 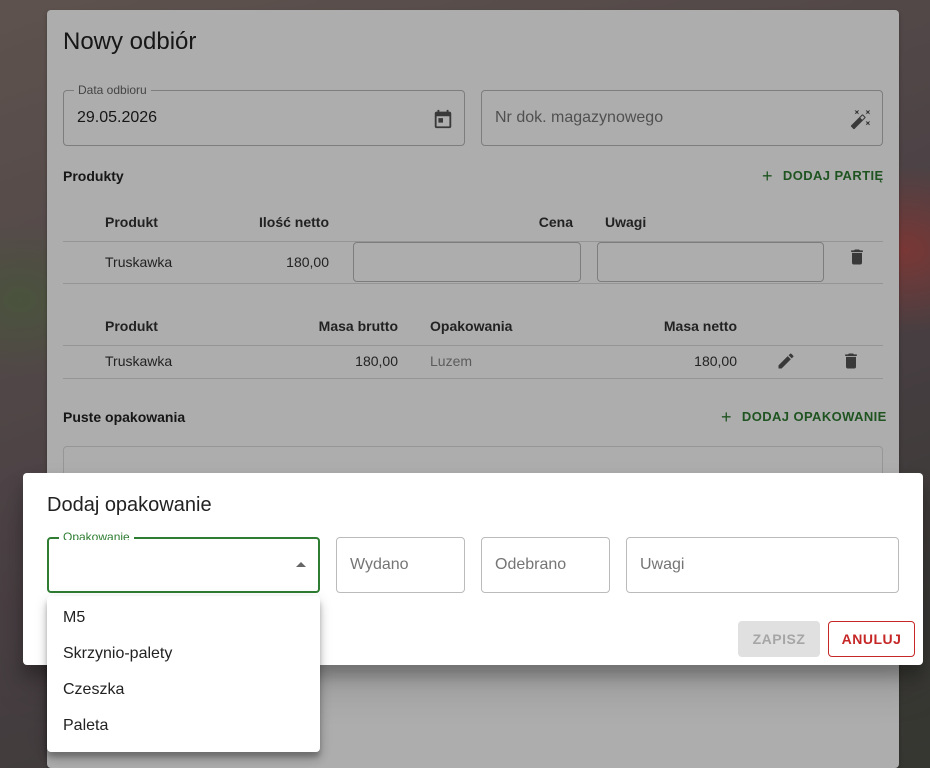 I want to click on menu-option-m5: M5, so click(x=183, y=618).